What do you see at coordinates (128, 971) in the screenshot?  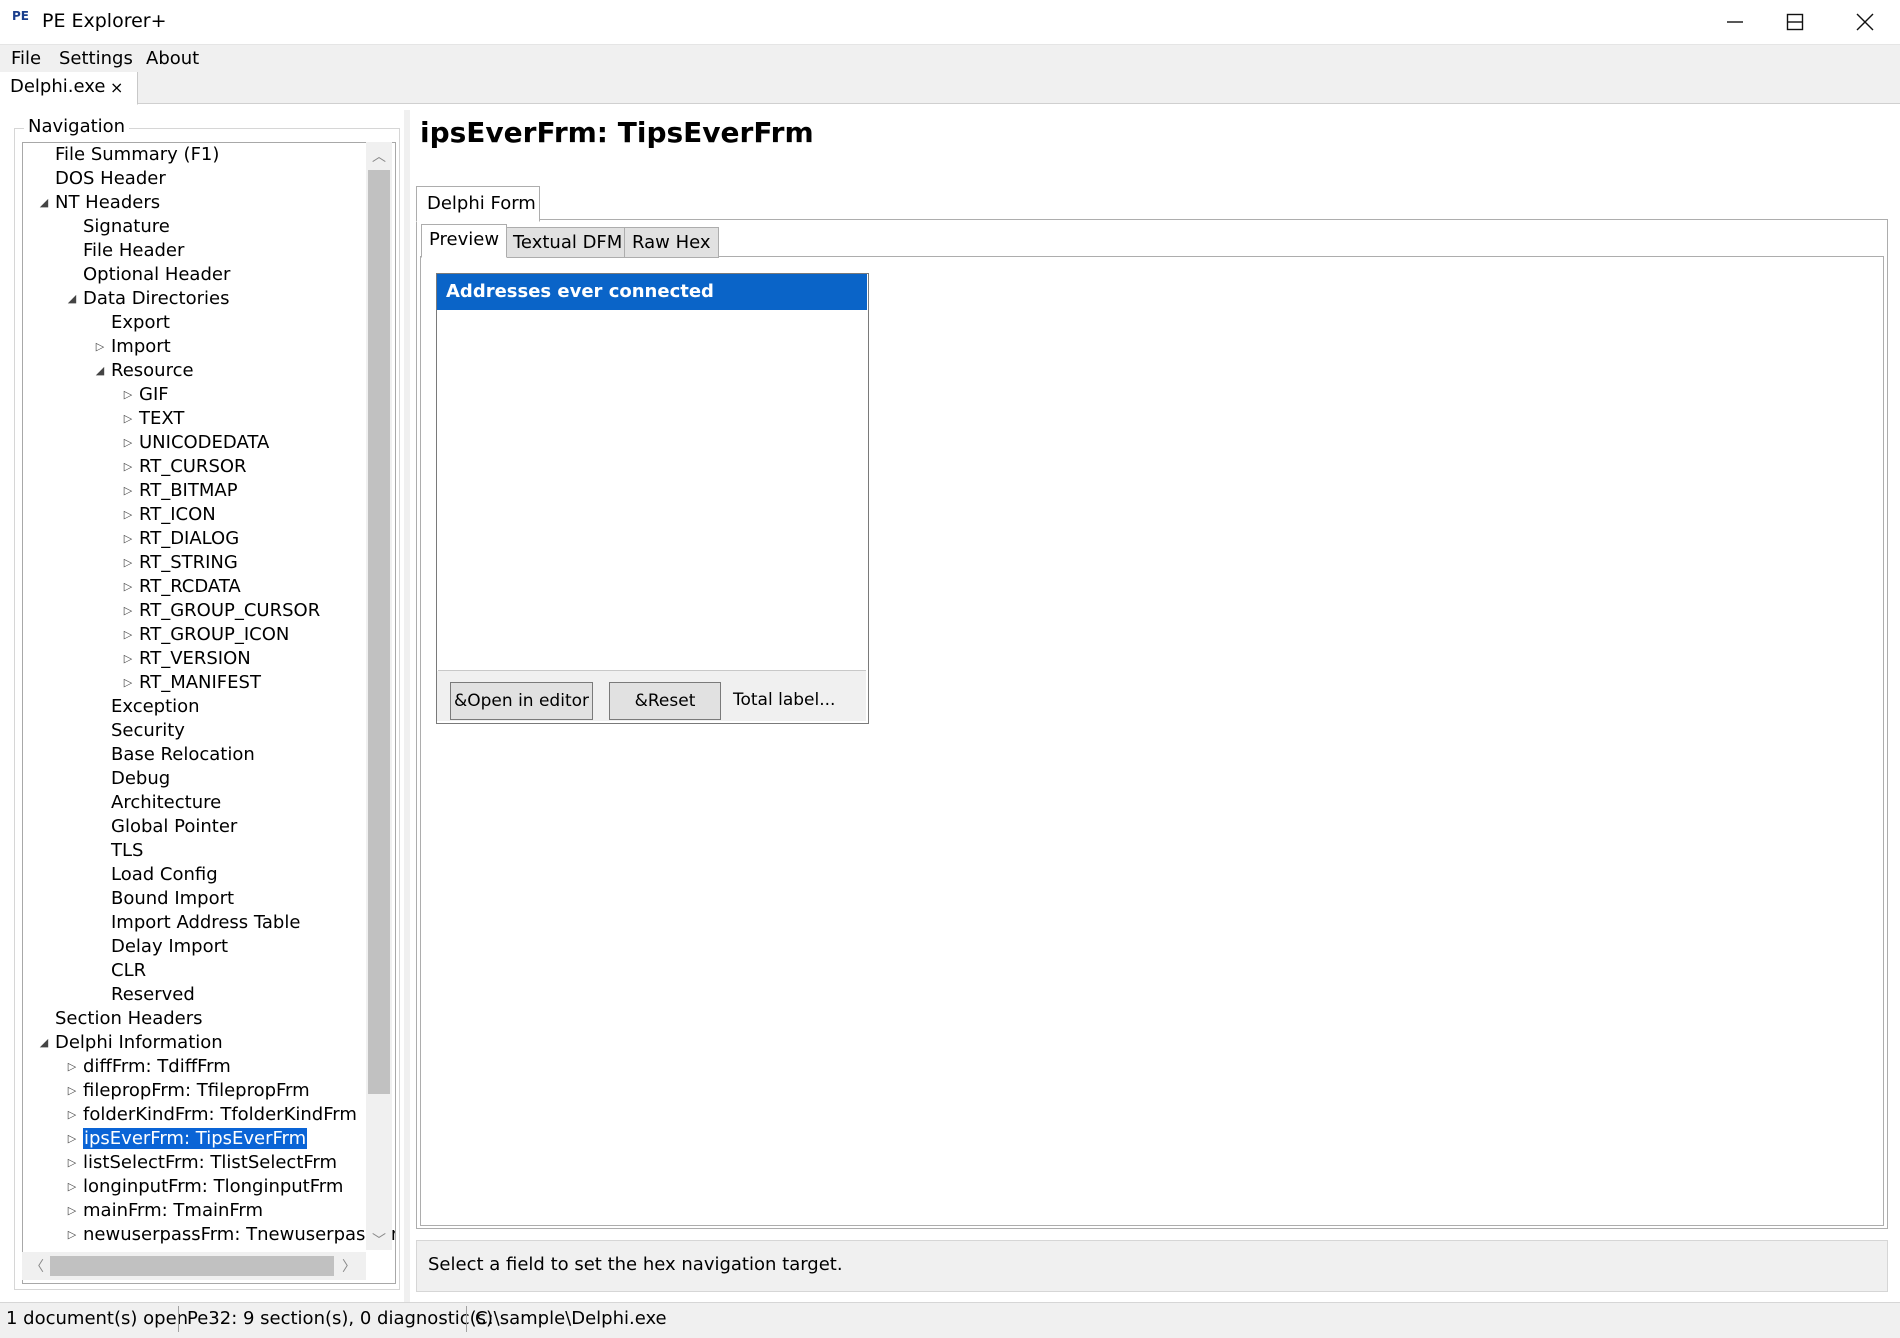 I see `tree-node: CLR` at bounding box center [128, 971].